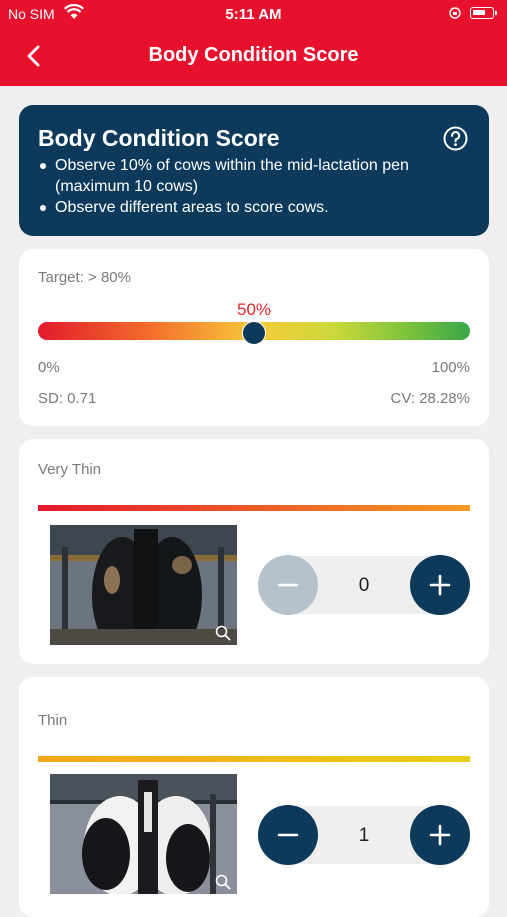 The width and height of the screenshot is (507, 917). I want to click on cv-value: CV: 28.28%, so click(430, 398).